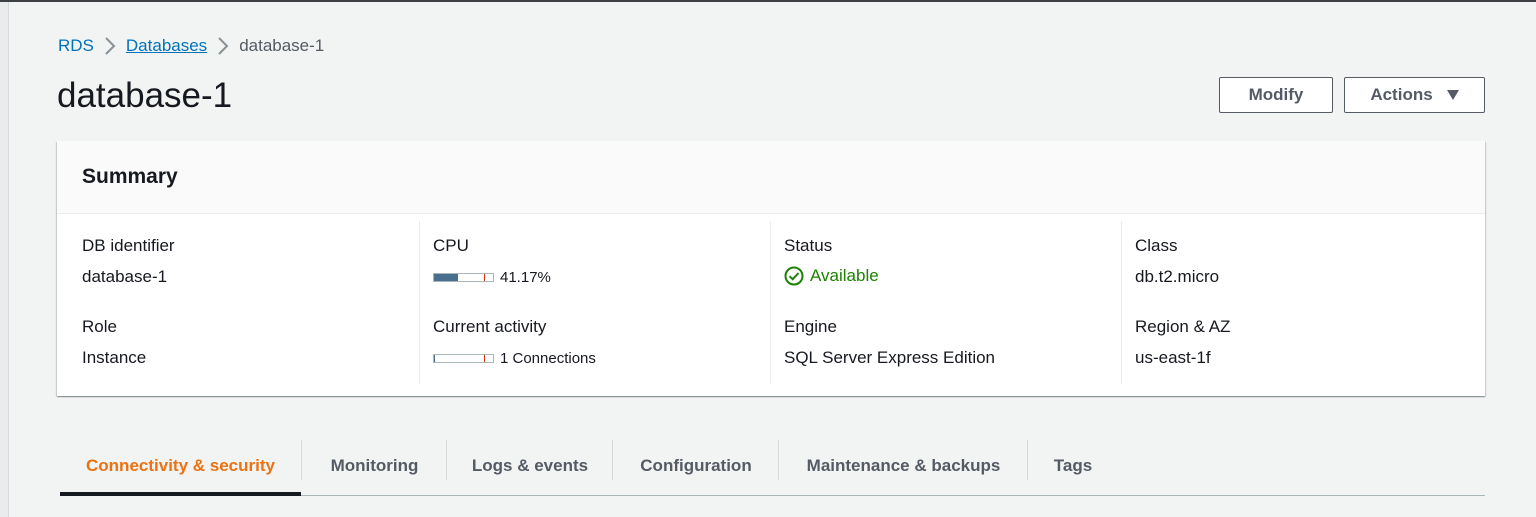 The width and height of the screenshot is (1536, 517). I want to click on tab-label: Configuration, so click(696, 465).